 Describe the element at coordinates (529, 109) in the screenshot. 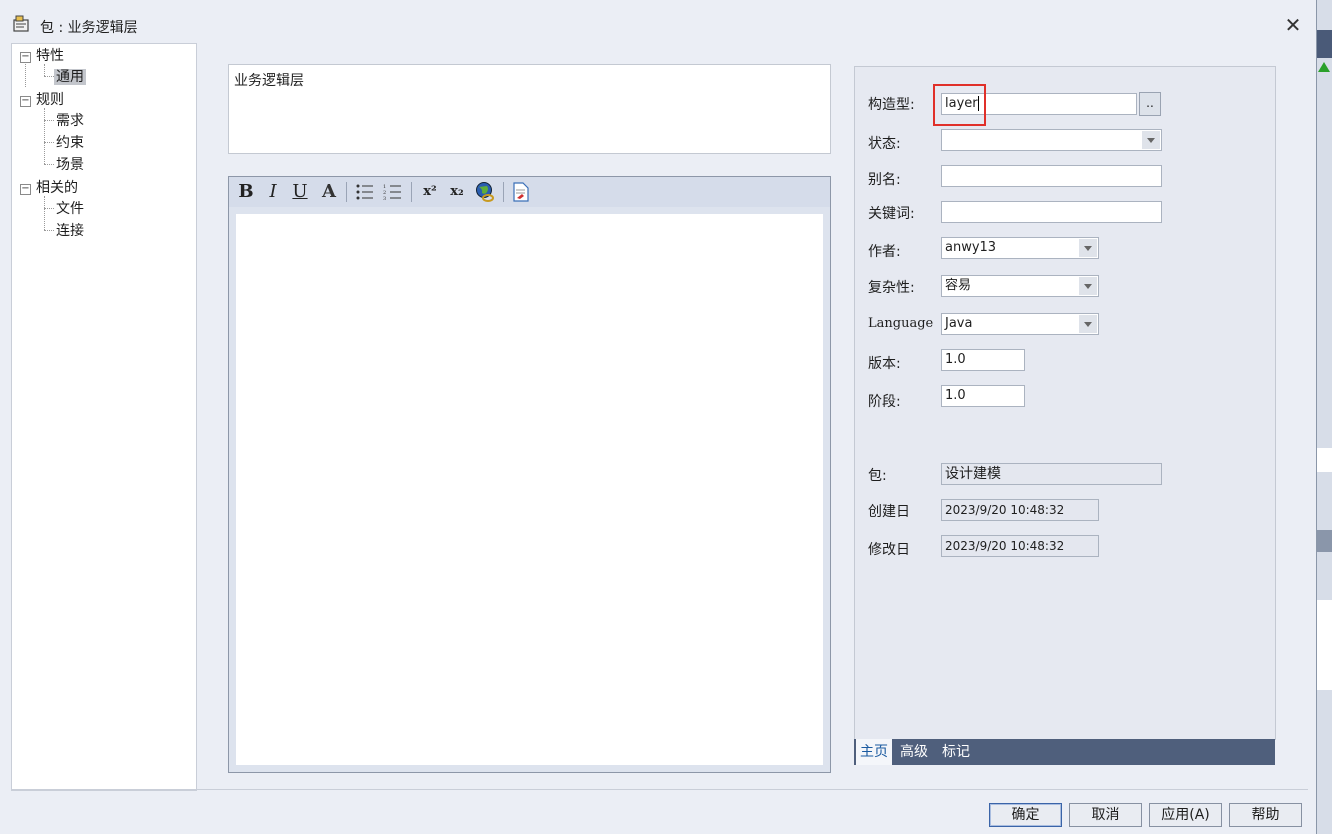

I see `name-field: 业务逻辑层` at that location.